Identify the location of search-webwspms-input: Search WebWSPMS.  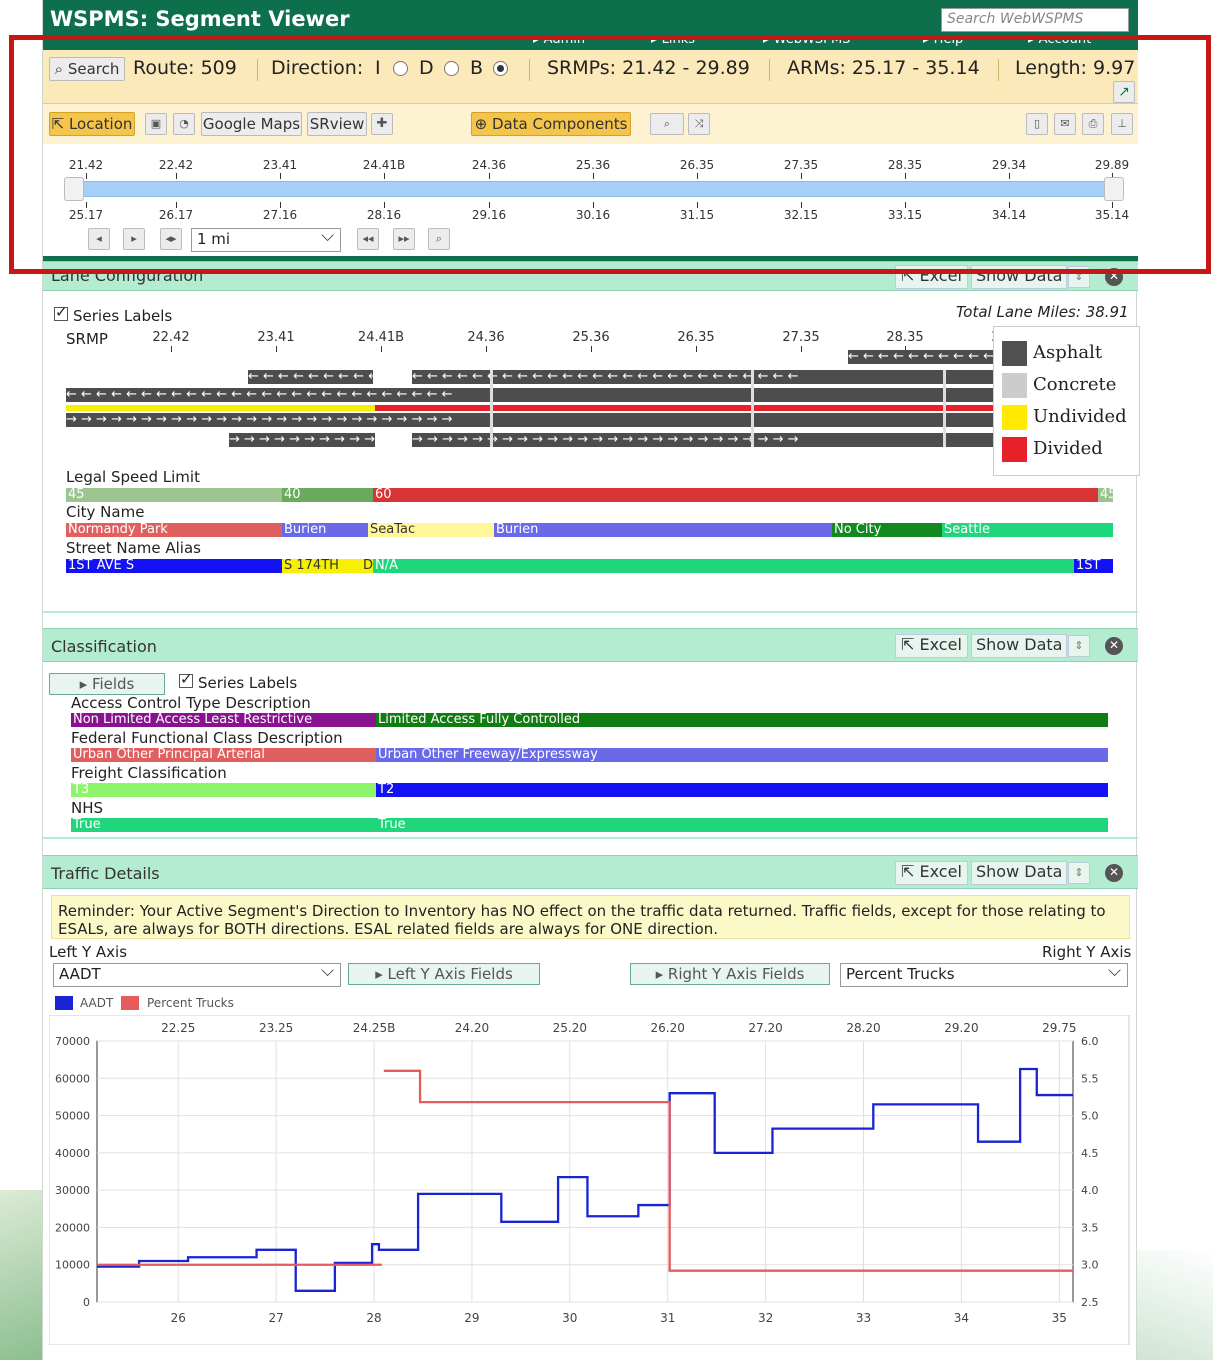
(1035, 20).